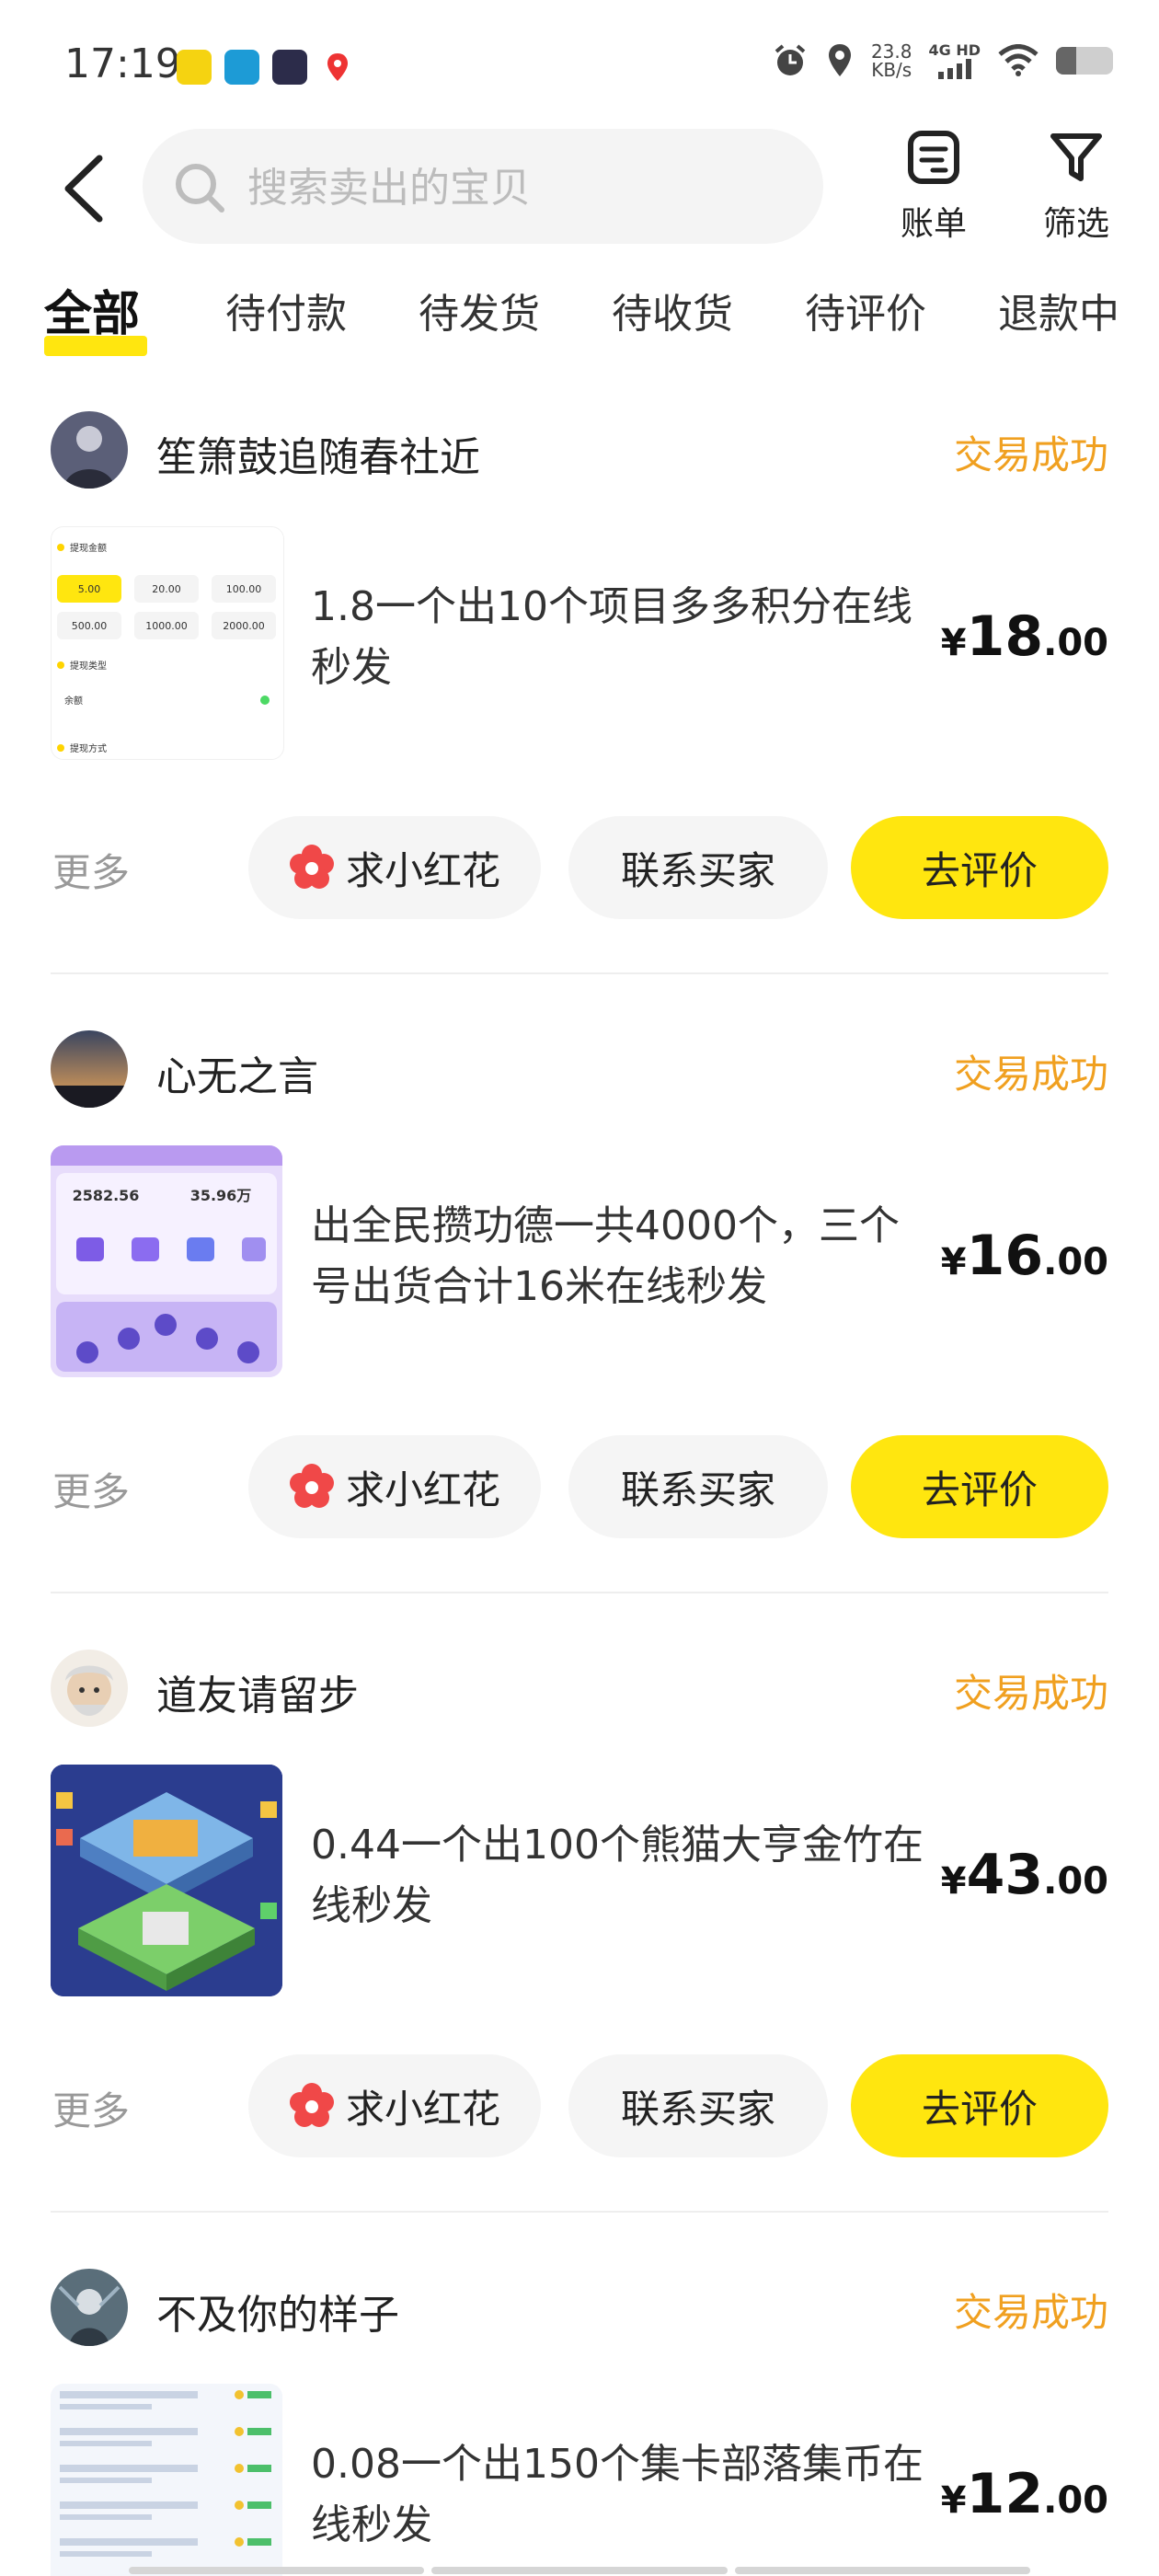  Describe the element at coordinates (244, 589) in the screenshot. I see `svg-text: 100.00` at that location.